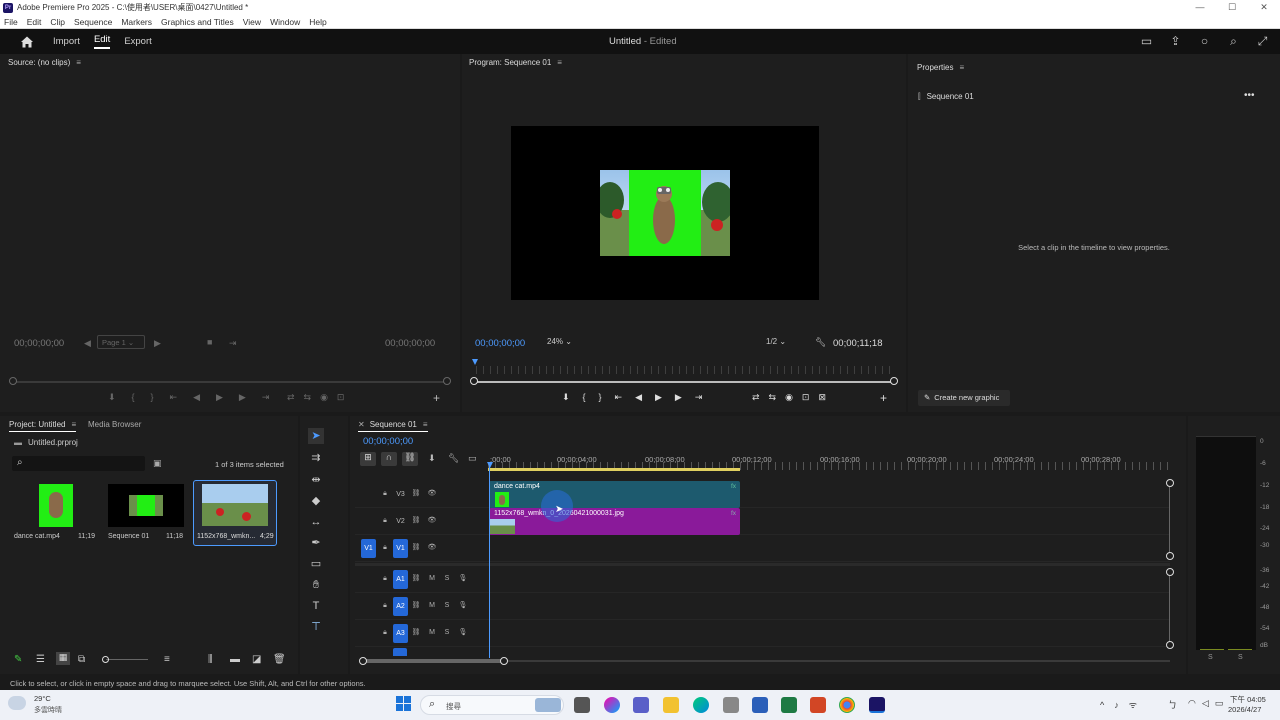 The width and height of the screenshot is (1280, 720). Describe the element at coordinates (490, 465) in the screenshot. I see `timeline-playhead-head` at that location.